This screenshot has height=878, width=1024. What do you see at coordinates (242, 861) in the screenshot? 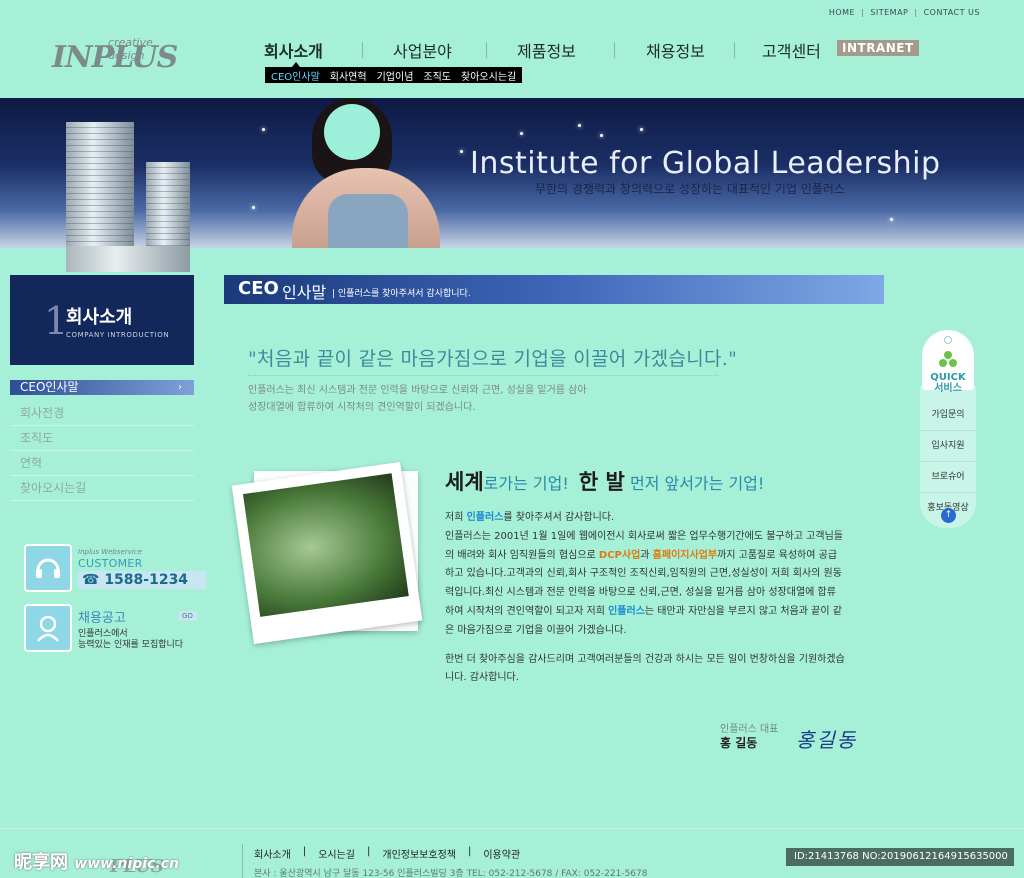
I see `footer-separator` at bounding box center [242, 861].